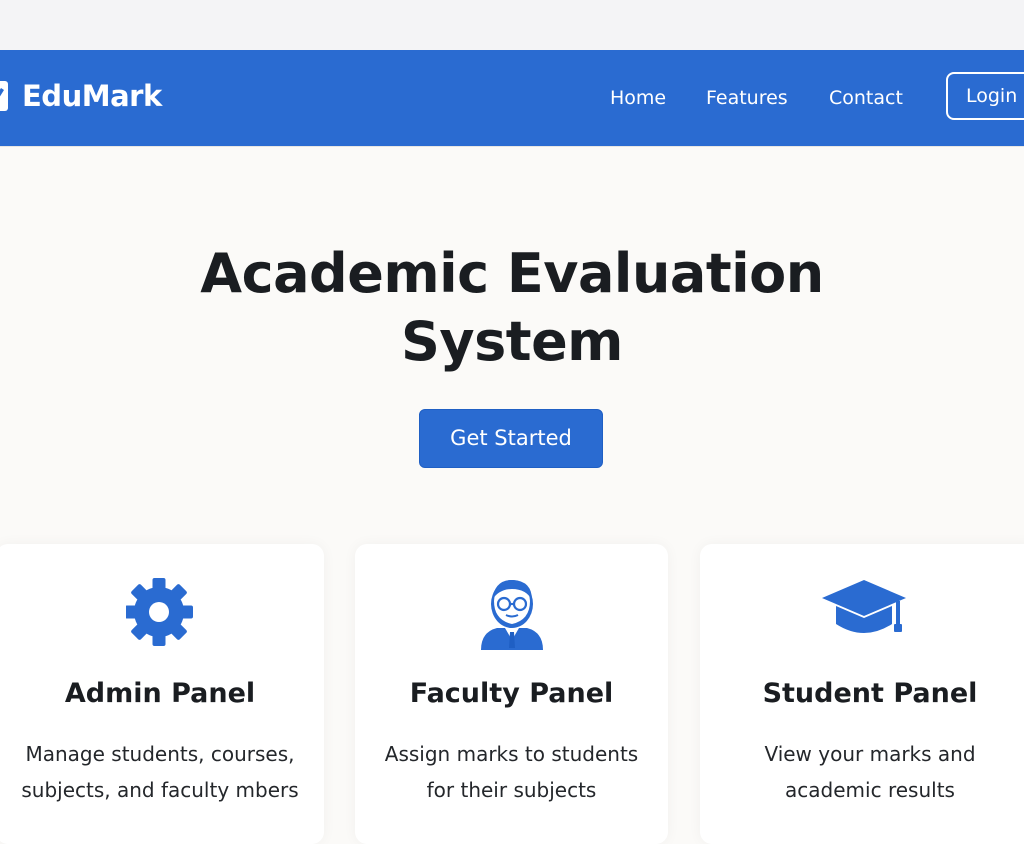 This screenshot has width=1024, height=844. Describe the element at coordinates (511, 754) in the screenshot. I see `faculty-panel-desc-line-1: Assign marks to students` at that location.